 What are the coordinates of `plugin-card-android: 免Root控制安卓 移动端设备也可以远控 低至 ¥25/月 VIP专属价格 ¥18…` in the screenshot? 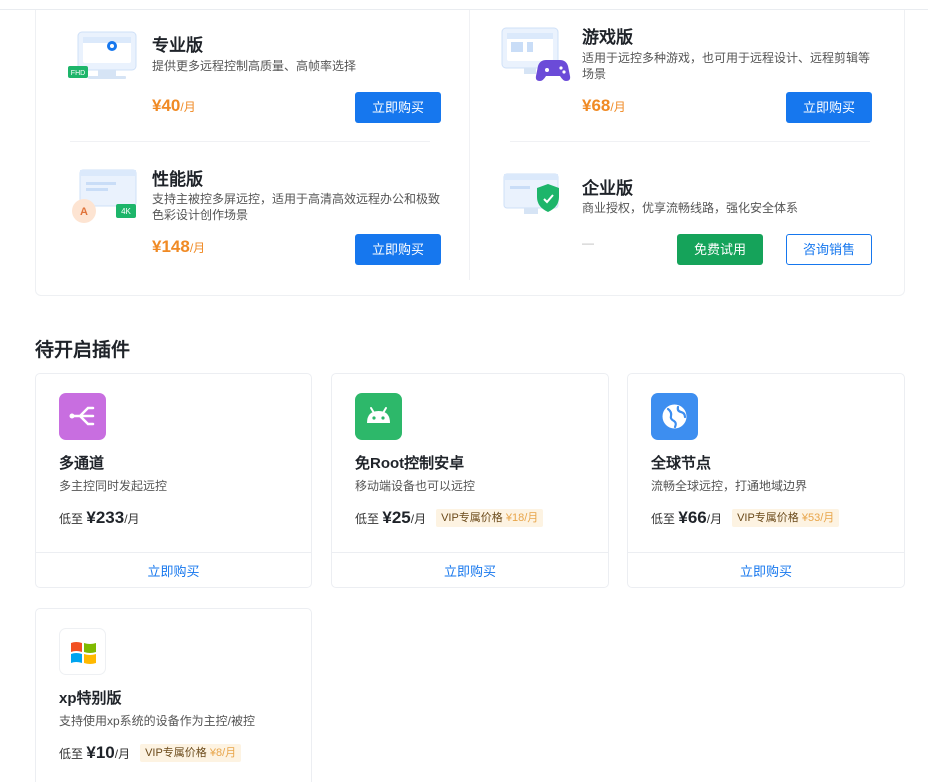 It's located at (470, 480).